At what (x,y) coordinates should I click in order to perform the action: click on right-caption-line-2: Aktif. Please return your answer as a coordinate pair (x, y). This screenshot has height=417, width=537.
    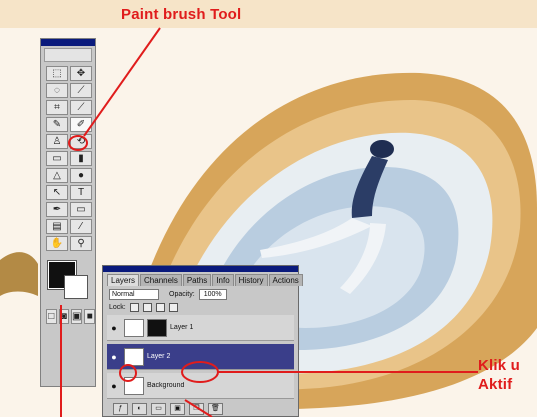
    Looking at the image, I should click on (495, 384).